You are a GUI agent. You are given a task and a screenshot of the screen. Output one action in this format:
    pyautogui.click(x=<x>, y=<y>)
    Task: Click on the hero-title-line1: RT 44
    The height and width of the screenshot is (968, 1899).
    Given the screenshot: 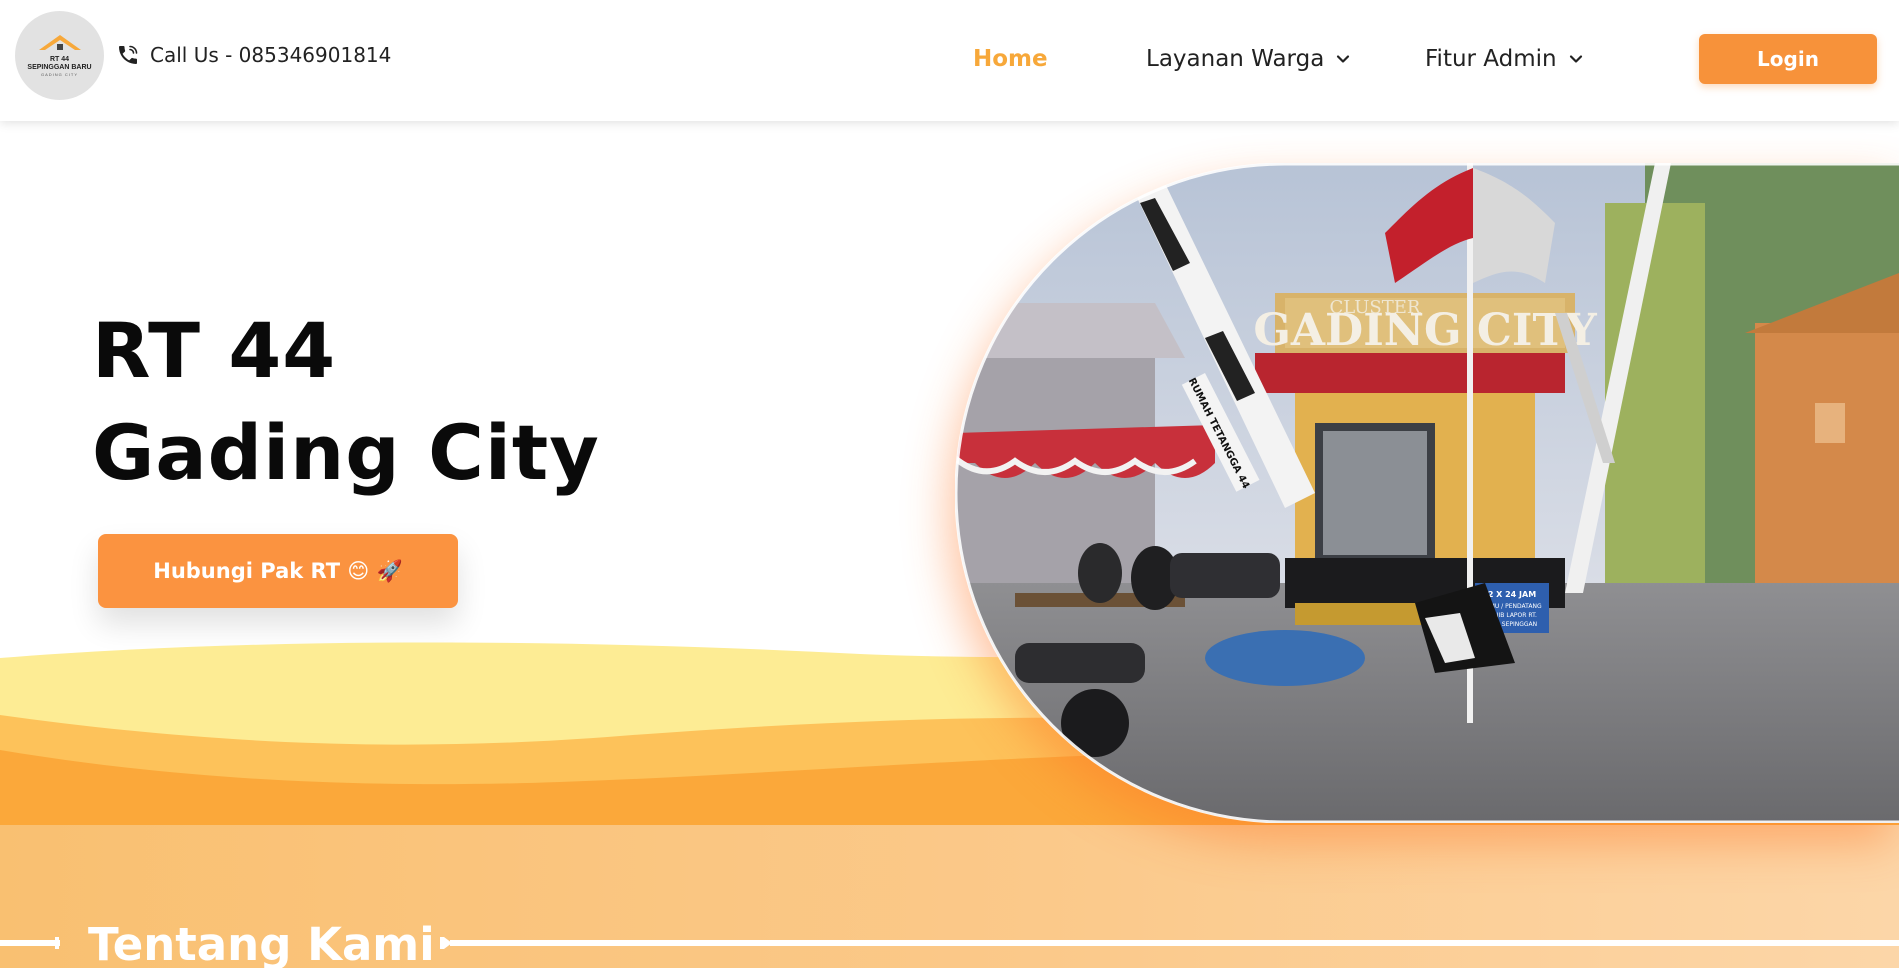 What is the action you would take?
    pyautogui.click(x=214, y=350)
    